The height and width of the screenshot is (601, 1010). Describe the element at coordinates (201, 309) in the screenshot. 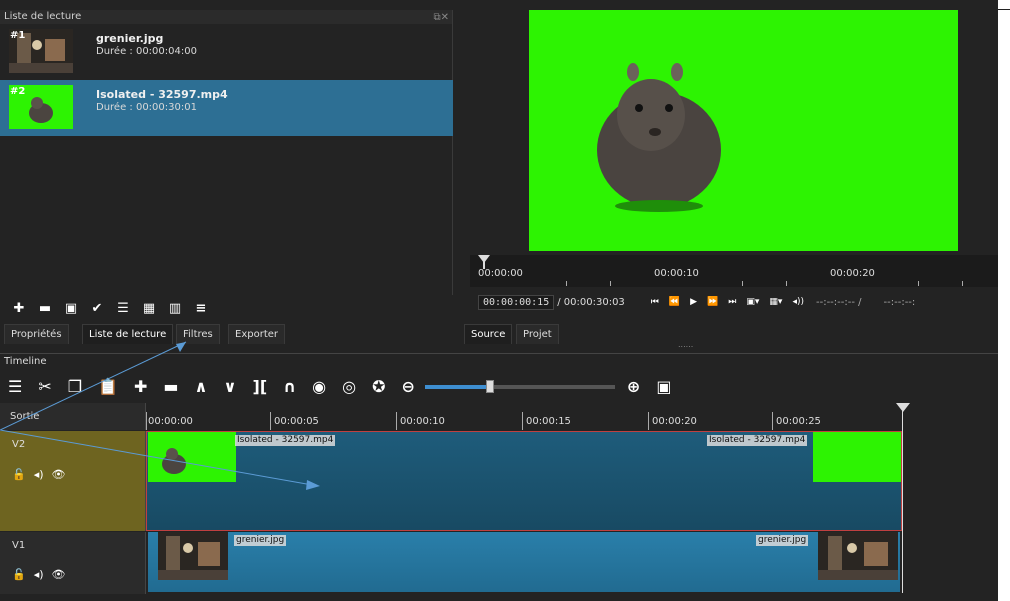

I see `menu-icon: ≡` at that location.